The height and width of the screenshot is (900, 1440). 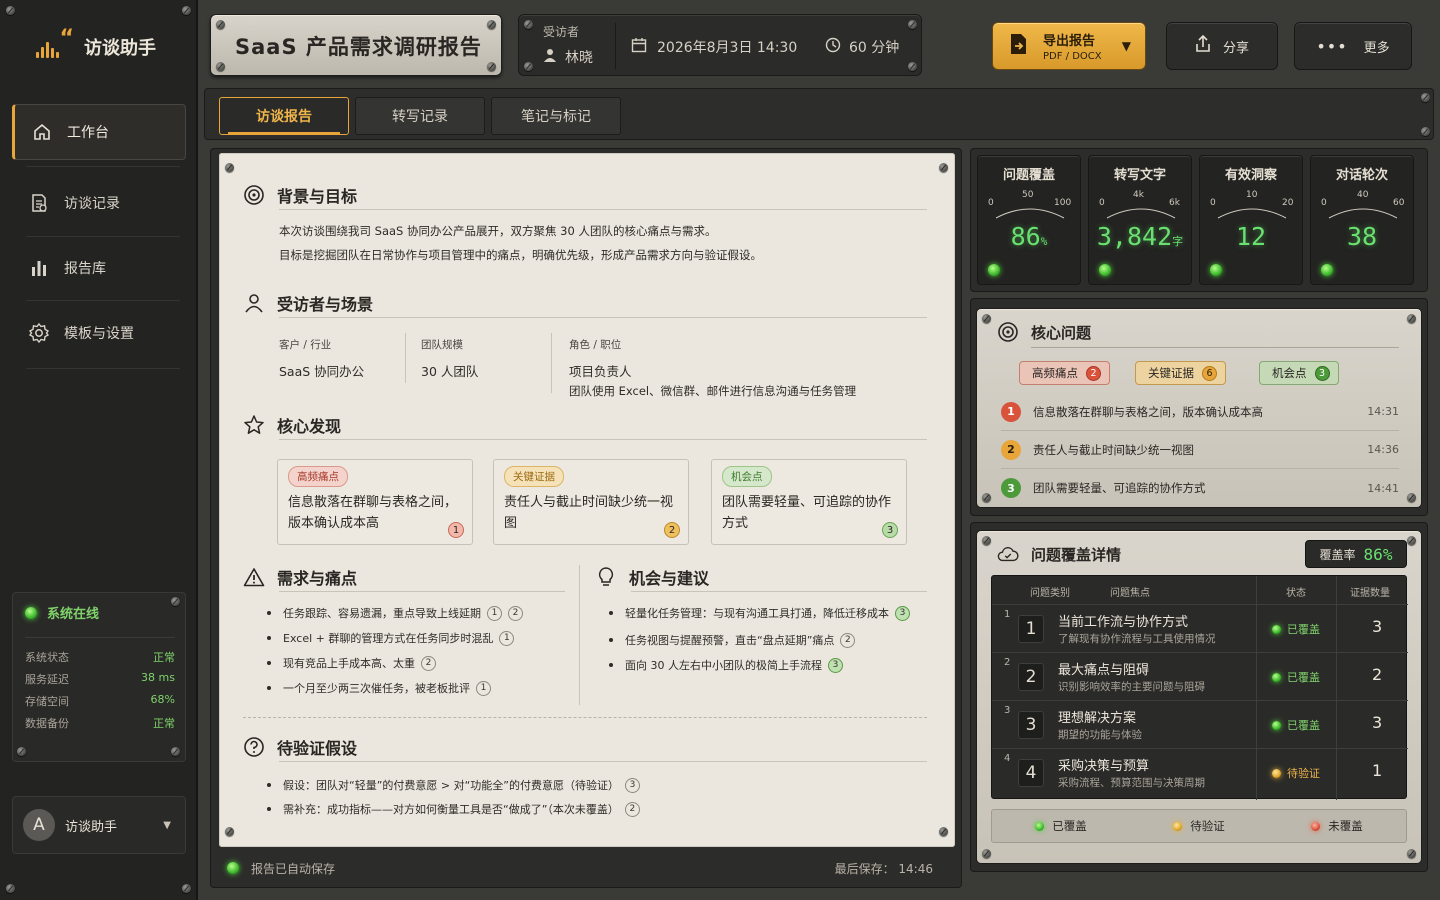 What do you see at coordinates (1200, 772) in the screenshot?
I see `table-row: 44 采购决策与预算 采购流程、预算范围与决策周期 待验证 1` at bounding box center [1200, 772].